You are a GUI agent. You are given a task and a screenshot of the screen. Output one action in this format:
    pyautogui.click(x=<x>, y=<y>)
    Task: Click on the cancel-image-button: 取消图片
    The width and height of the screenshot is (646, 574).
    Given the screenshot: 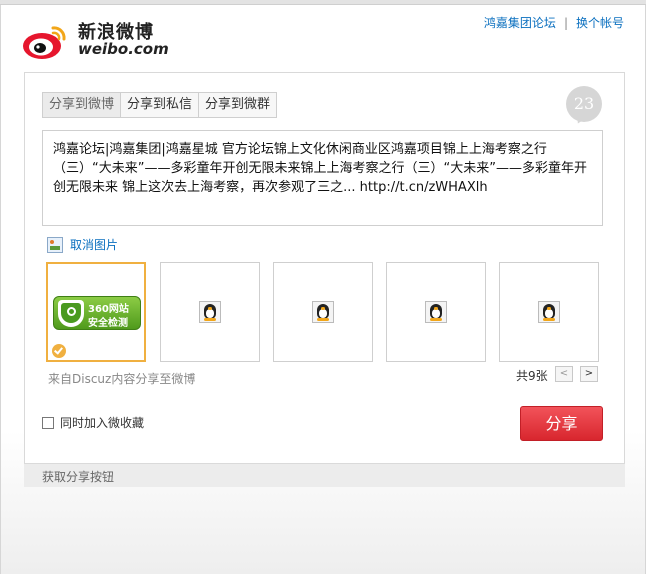 What is the action you would take?
    pyautogui.click(x=82, y=244)
    